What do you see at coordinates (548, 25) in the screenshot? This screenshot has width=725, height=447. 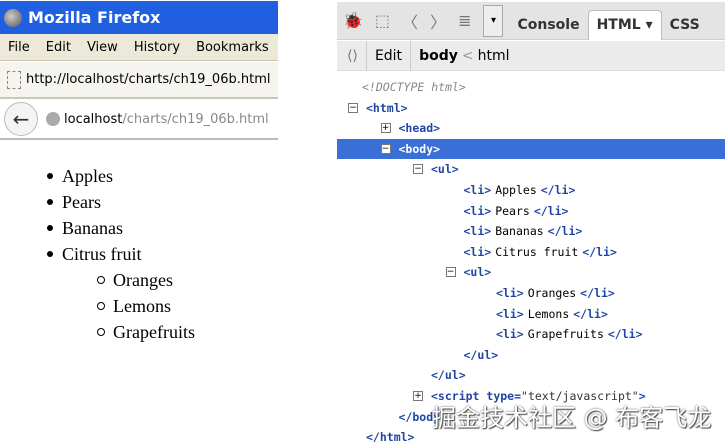 I see `tab-console: Console` at bounding box center [548, 25].